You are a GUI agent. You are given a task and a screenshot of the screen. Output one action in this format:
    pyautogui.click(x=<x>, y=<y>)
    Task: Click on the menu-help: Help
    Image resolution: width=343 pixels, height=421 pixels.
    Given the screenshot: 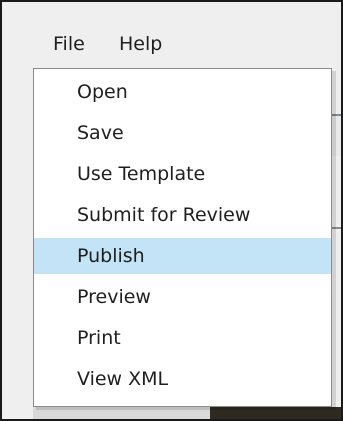 What is the action you would take?
    pyautogui.click(x=140, y=44)
    